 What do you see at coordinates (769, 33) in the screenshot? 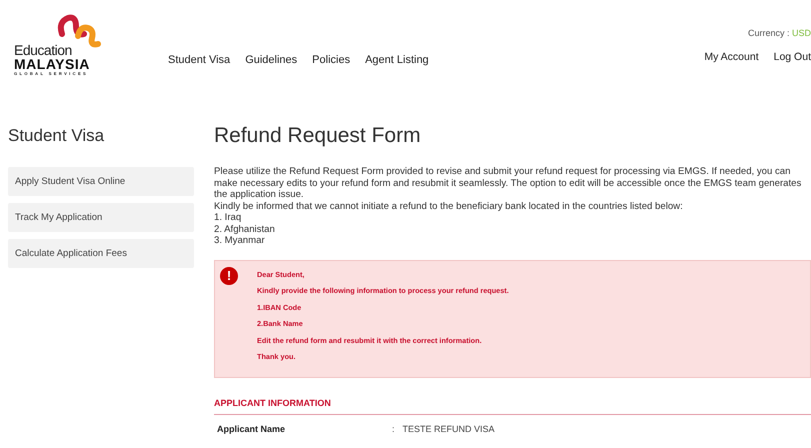
I see `currency-label: Currency :` at bounding box center [769, 33].